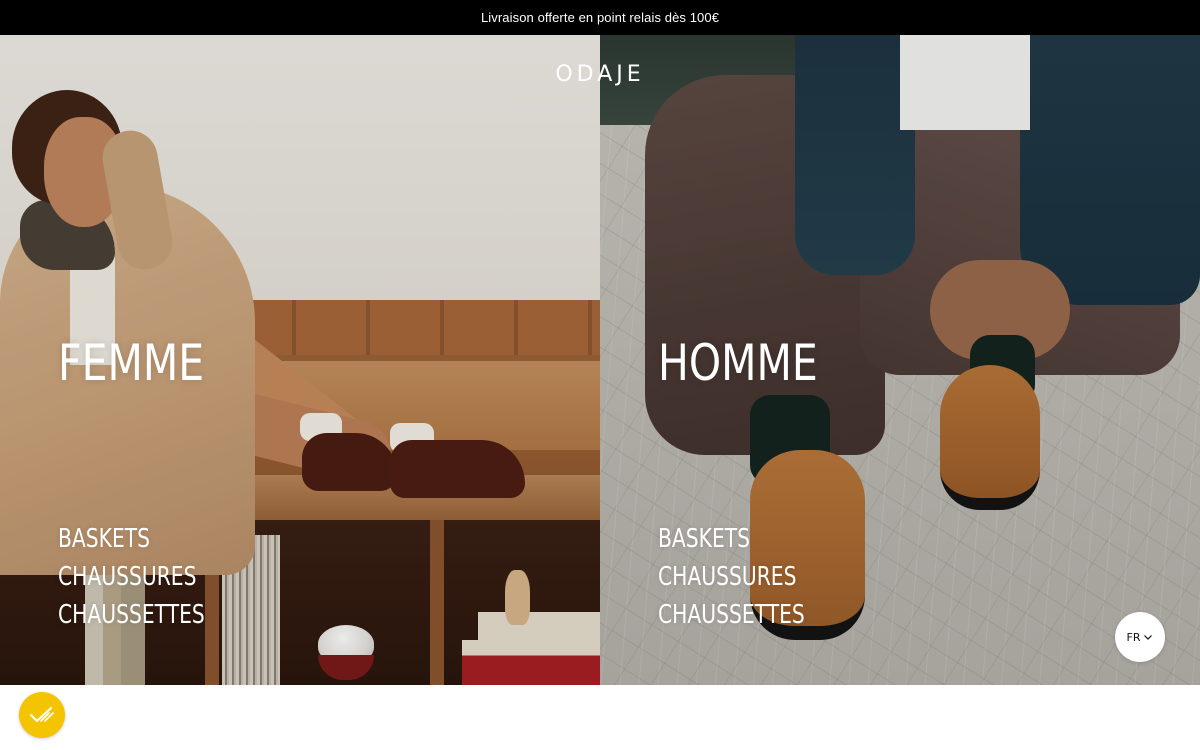 Image resolution: width=1200 pixels, height=750 pixels. Describe the element at coordinates (731, 615) in the screenshot. I see `link-homme-chaussettes: CHAUSSETTES` at that location.